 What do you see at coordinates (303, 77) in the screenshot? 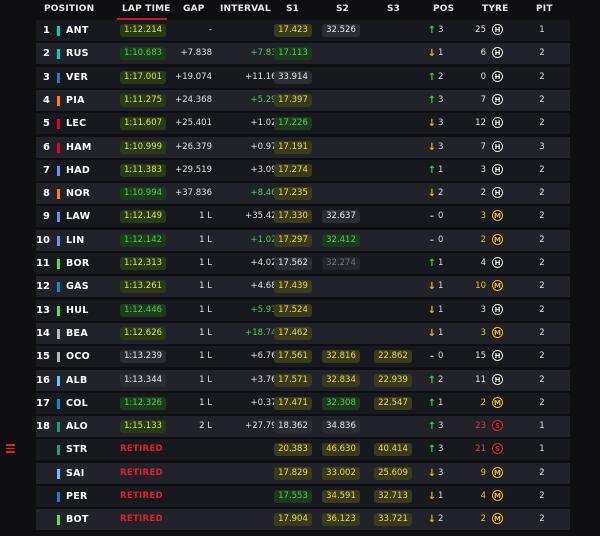
I see `table-row: 3 VER 1:17.001 +19.074 +11.169 33.914 ↑ 2 0 H 2` at bounding box center [303, 77].